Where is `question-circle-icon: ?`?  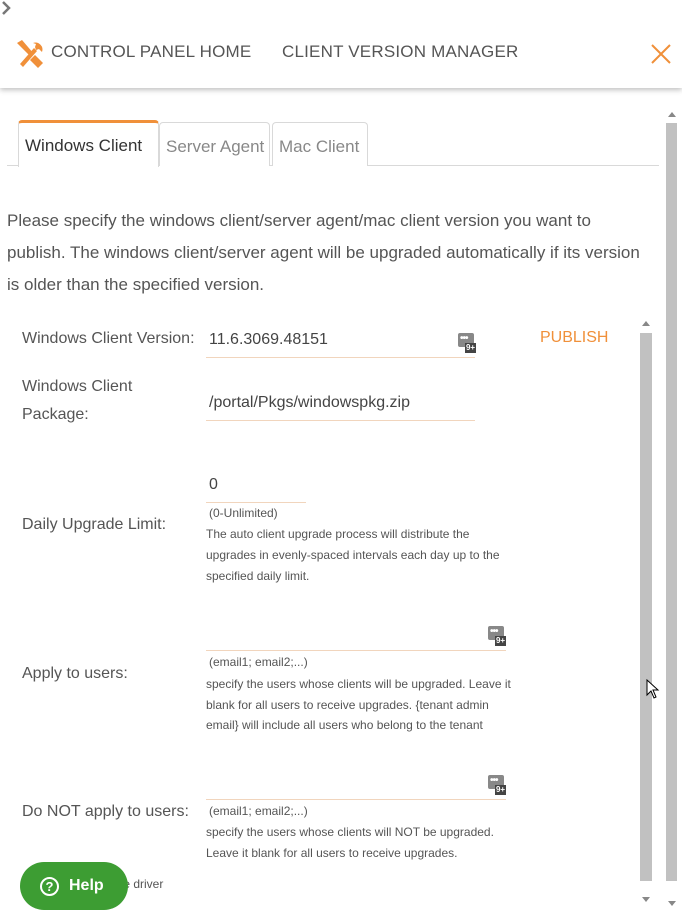
question-circle-icon: ? is located at coordinates (49, 886).